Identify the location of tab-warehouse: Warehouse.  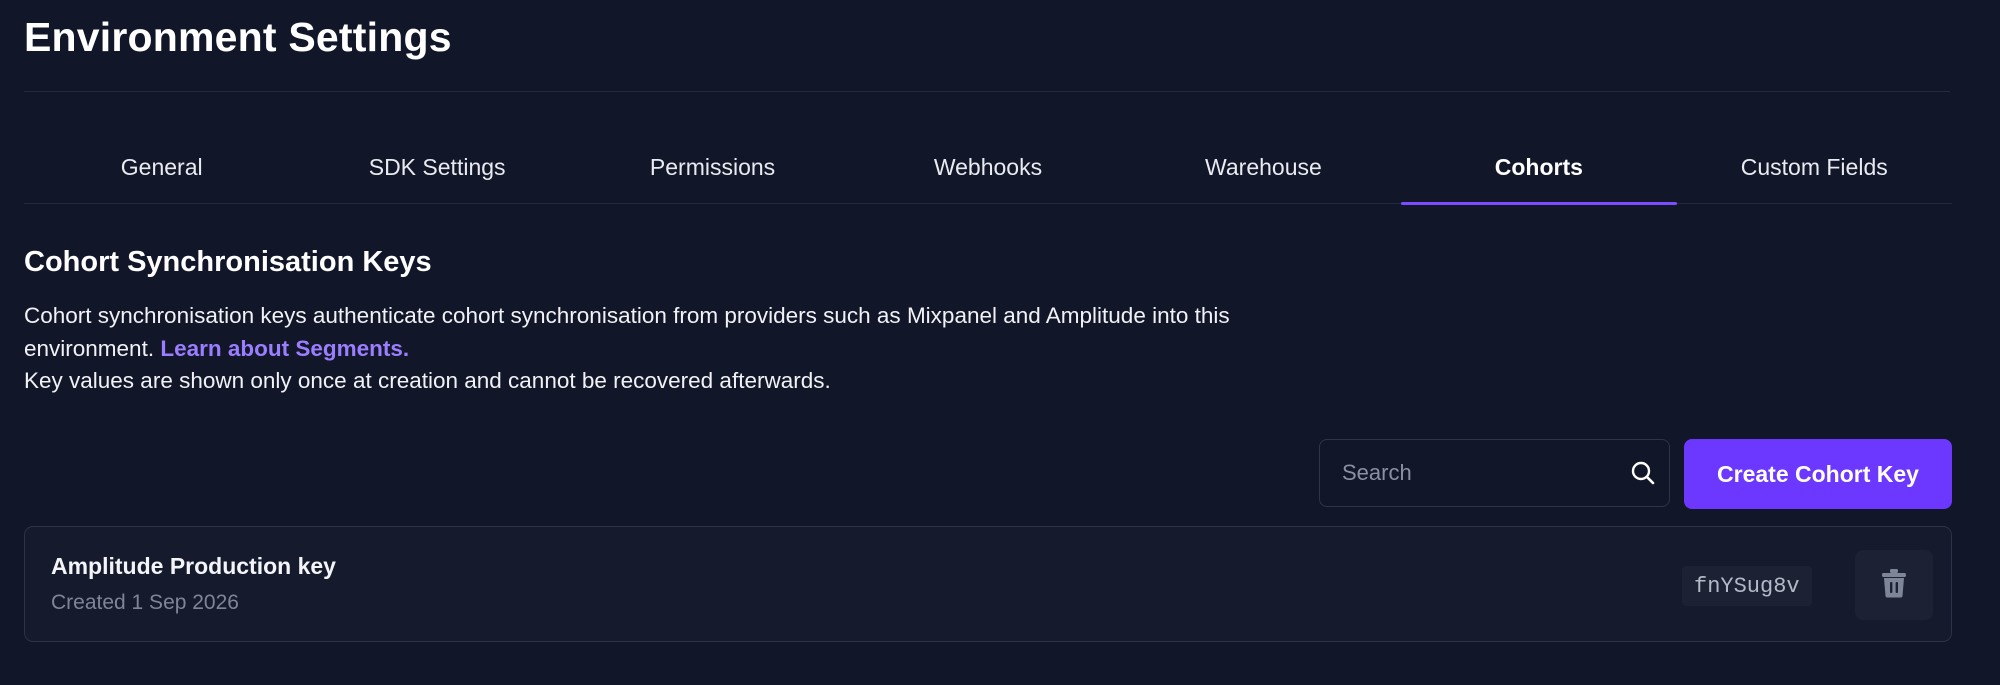
(1263, 166).